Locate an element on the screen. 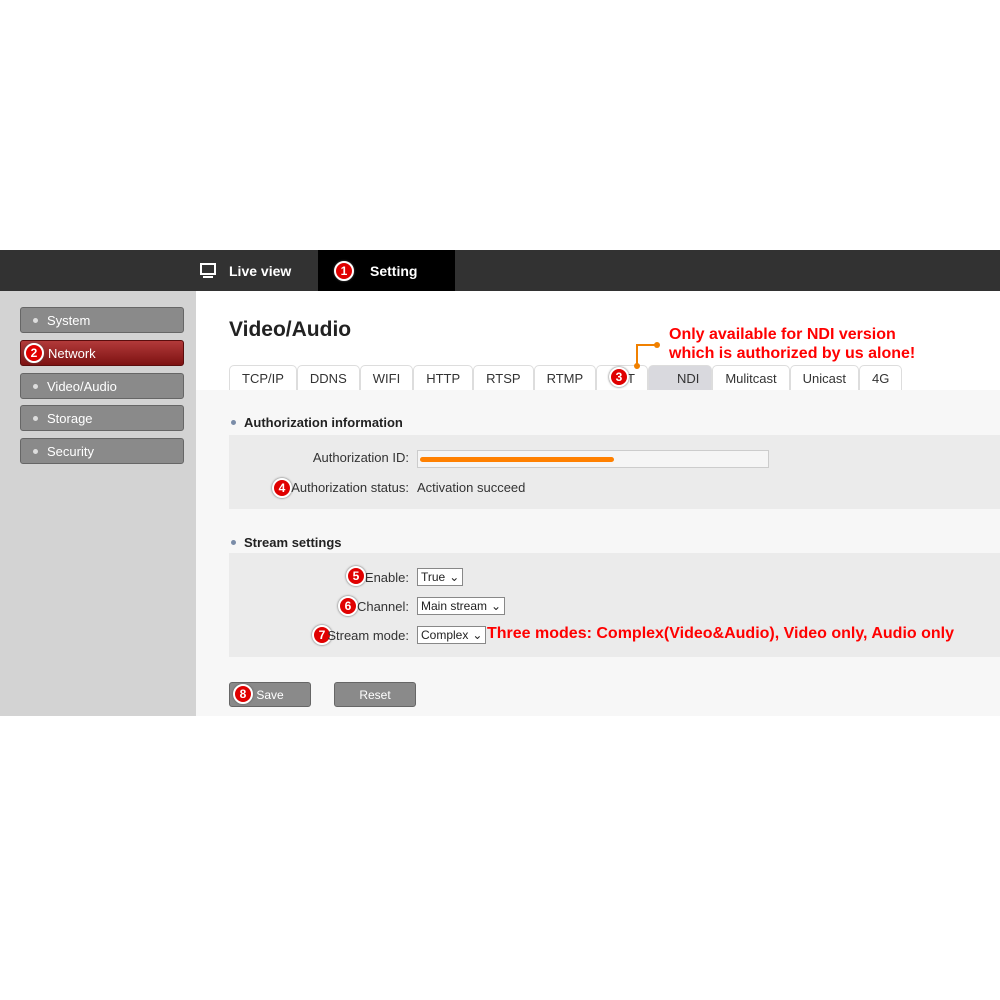 The height and width of the screenshot is (1000, 1000). annotation-badge: 1 is located at coordinates (344, 270).